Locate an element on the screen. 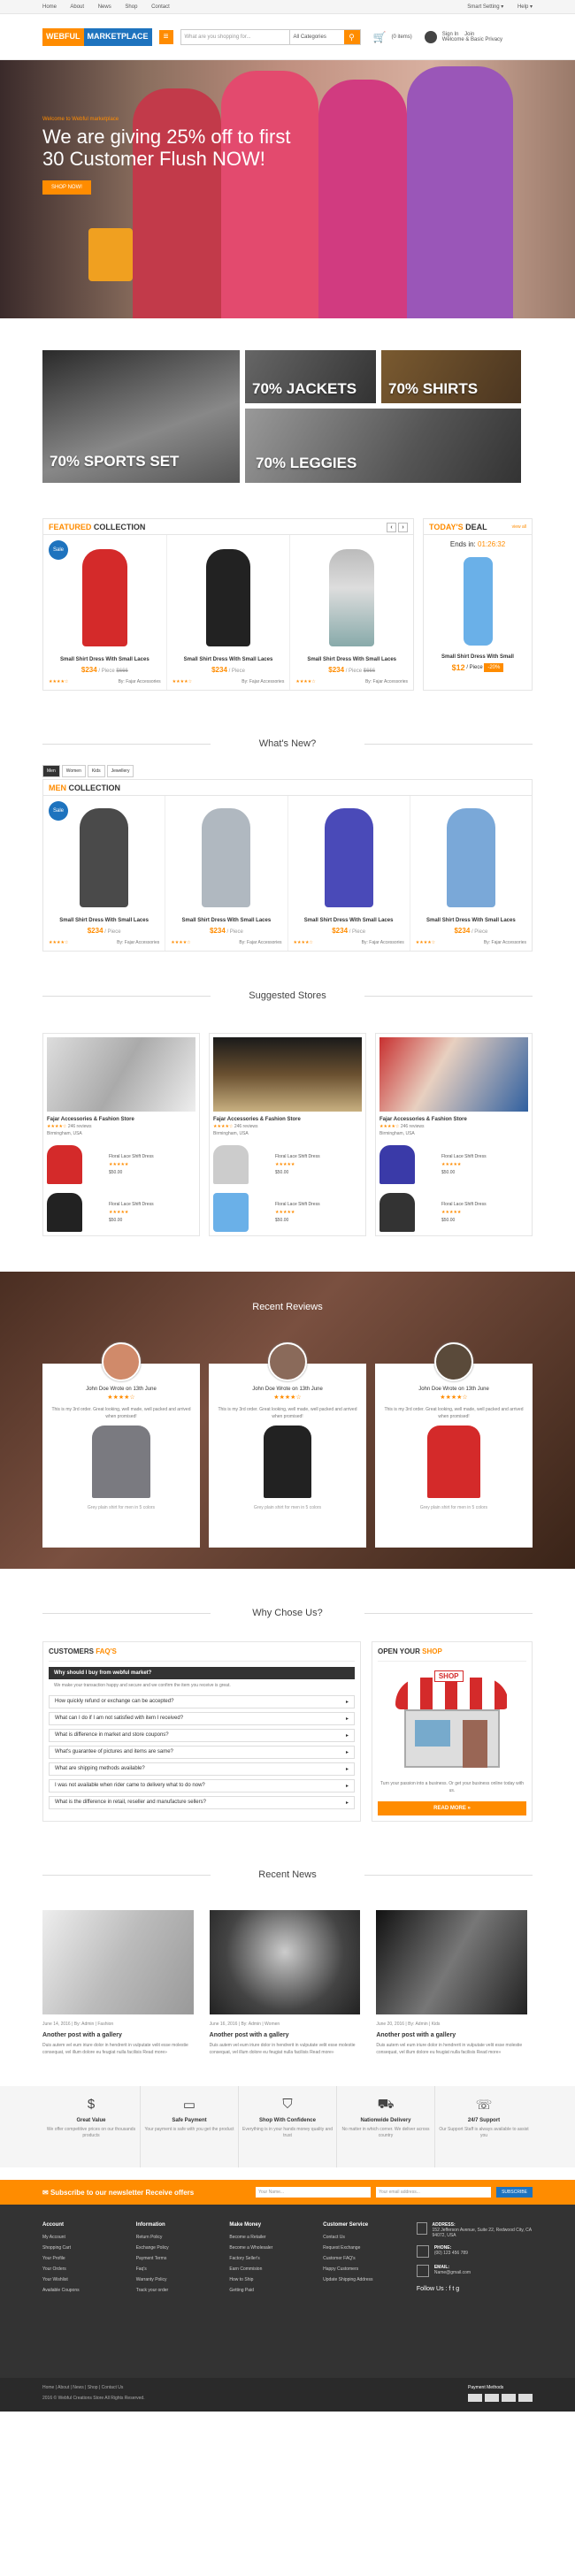  card-icon: ▭ is located at coordinates (189, 2106).